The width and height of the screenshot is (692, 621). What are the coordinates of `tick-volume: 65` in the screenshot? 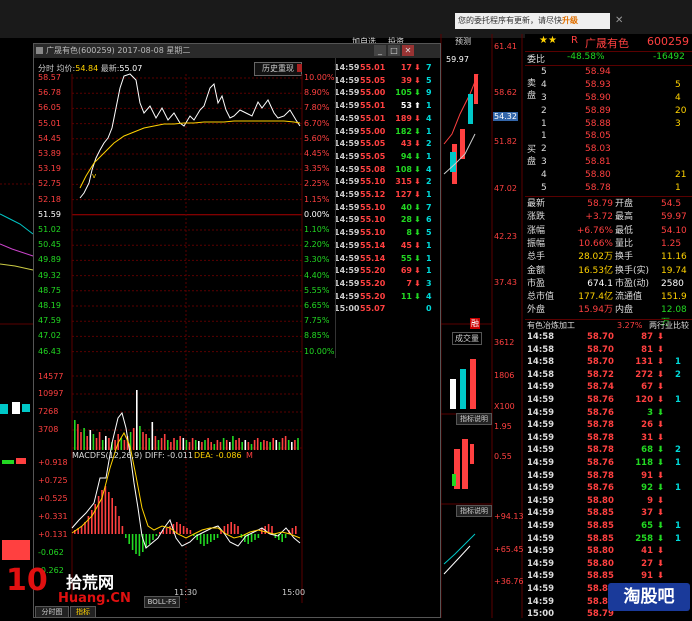 It's located at (647, 526).